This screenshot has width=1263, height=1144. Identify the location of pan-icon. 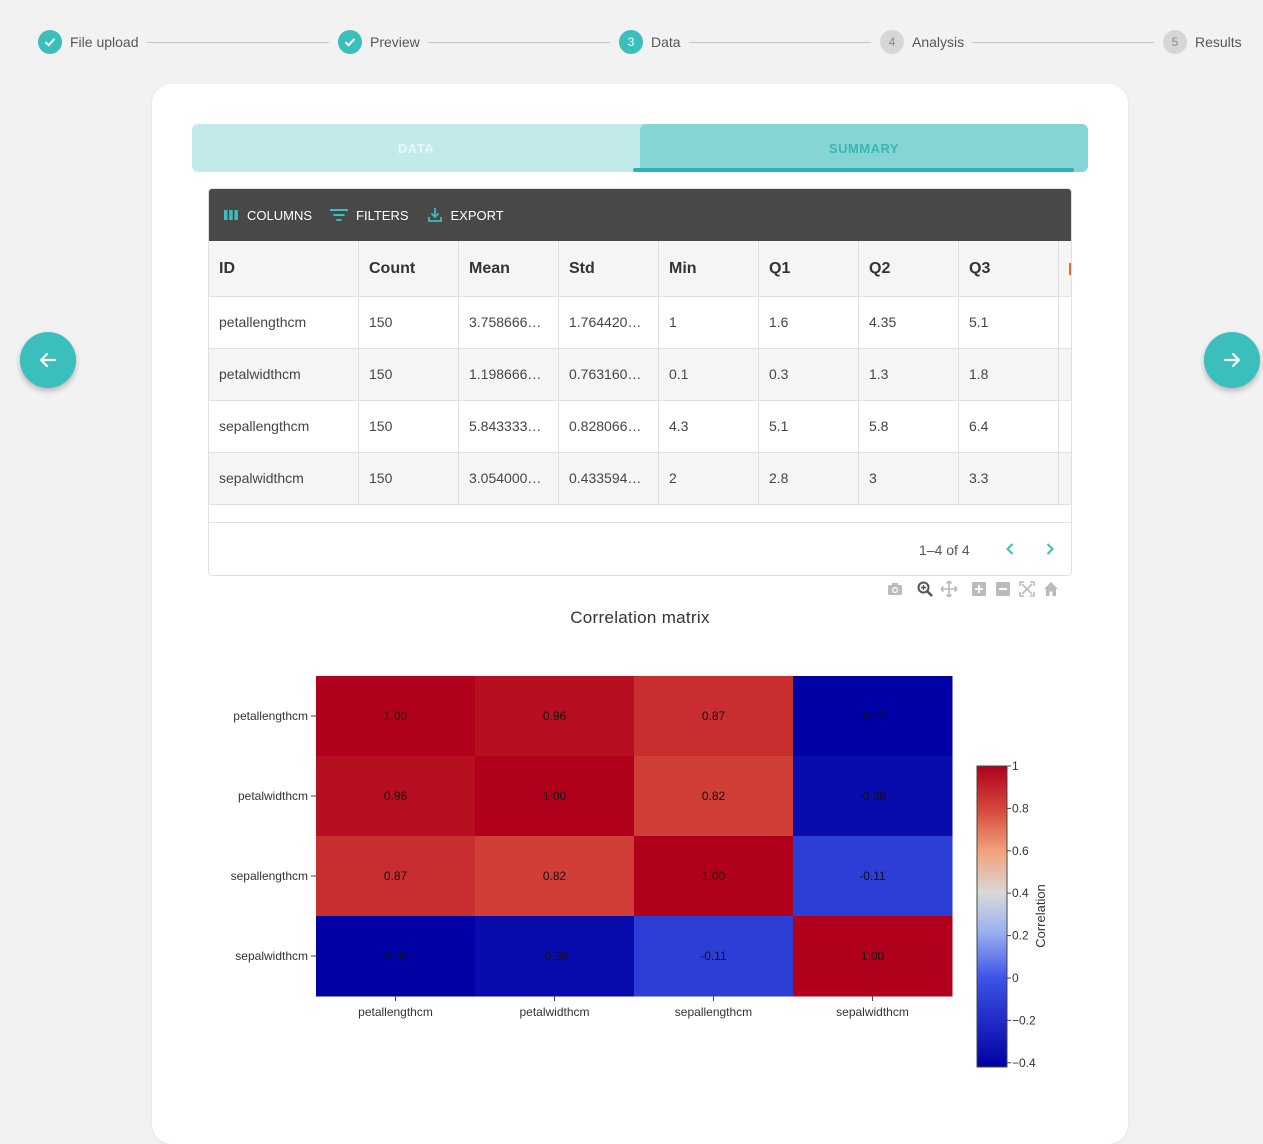
(949, 589).